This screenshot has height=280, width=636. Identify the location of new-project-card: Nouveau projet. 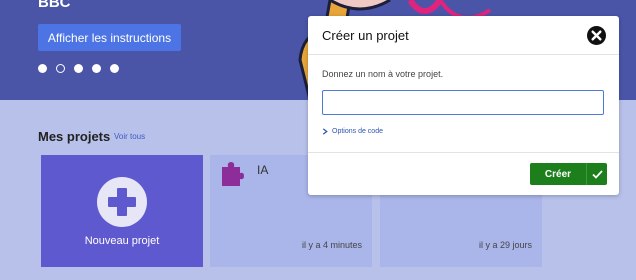
(122, 211).